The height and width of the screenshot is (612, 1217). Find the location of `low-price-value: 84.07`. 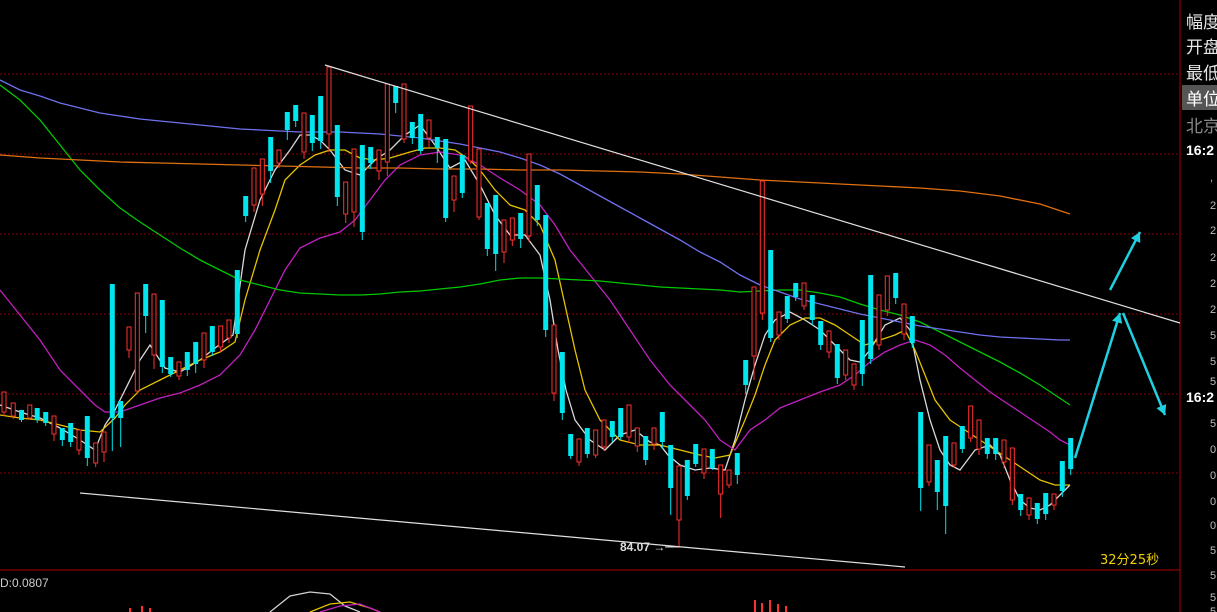

low-price-value: 84.07 is located at coordinates (635, 547).